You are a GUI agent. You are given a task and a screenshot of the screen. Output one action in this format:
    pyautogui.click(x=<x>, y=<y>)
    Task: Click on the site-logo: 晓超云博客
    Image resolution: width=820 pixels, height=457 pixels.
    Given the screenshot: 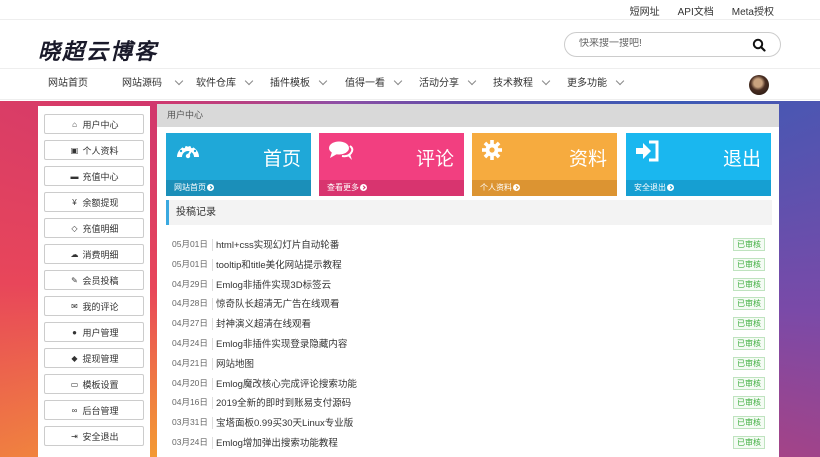 What is the action you would take?
    pyautogui.click(x=98, y=50)
    